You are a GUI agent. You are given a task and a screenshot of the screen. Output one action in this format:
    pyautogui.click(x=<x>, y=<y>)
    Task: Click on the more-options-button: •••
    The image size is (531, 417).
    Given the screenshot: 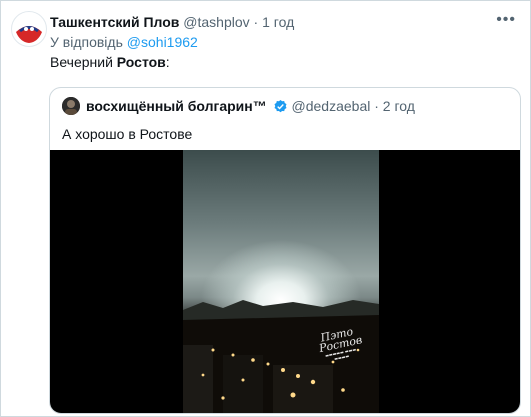 What is the action you would take?
    pyautogui.click(x=506, y=20)
    